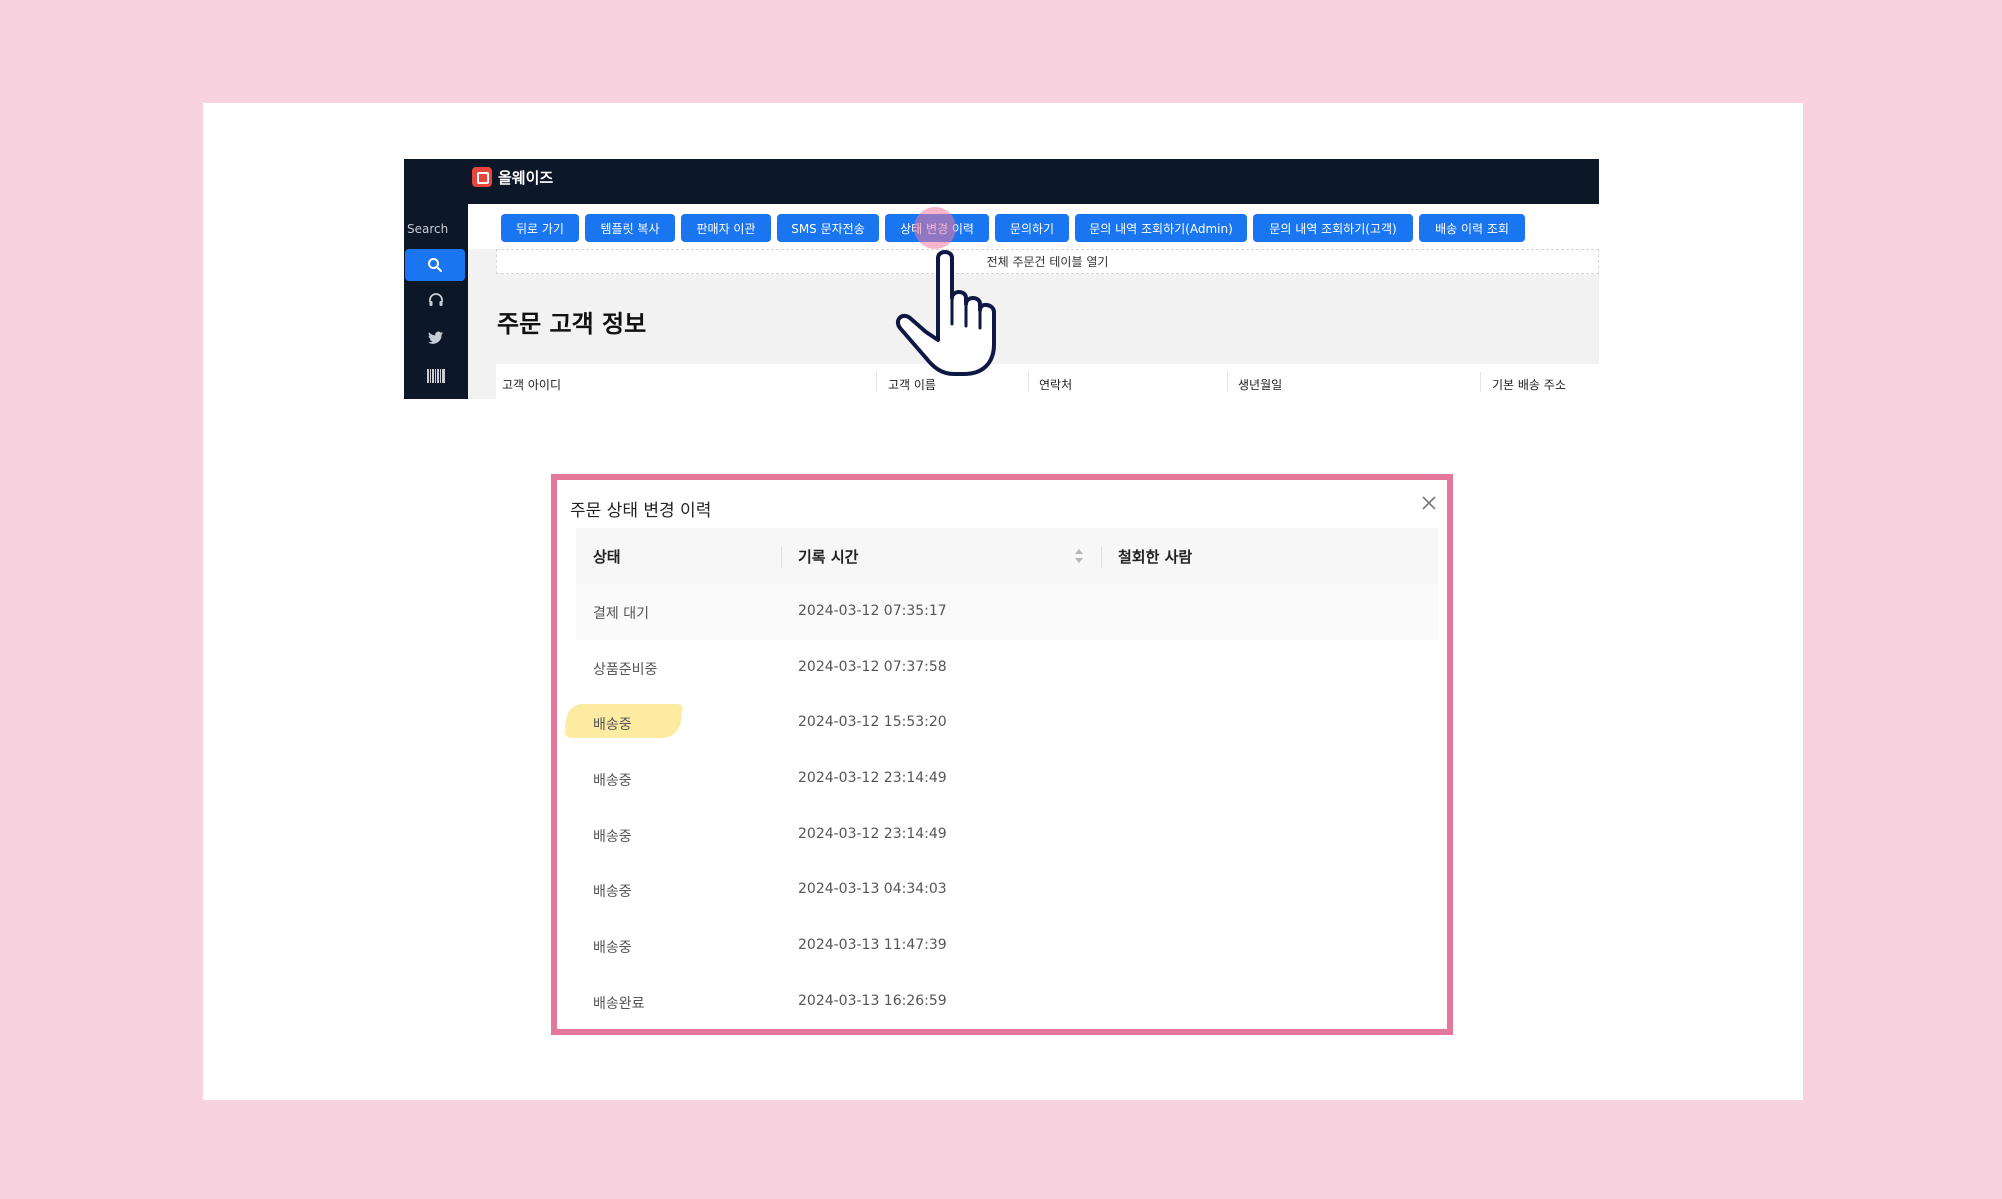  I want to click on table-row: 배송완료 2024-03-13 16:26:59, so click(1007, 1002).